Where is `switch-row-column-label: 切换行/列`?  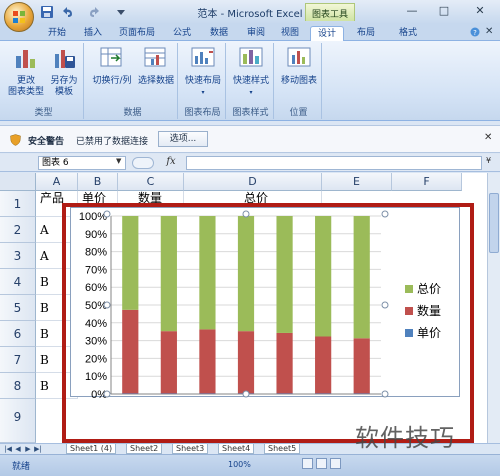
switch-row-column-label: 切换行/列 is located at coordinates (112, 81).